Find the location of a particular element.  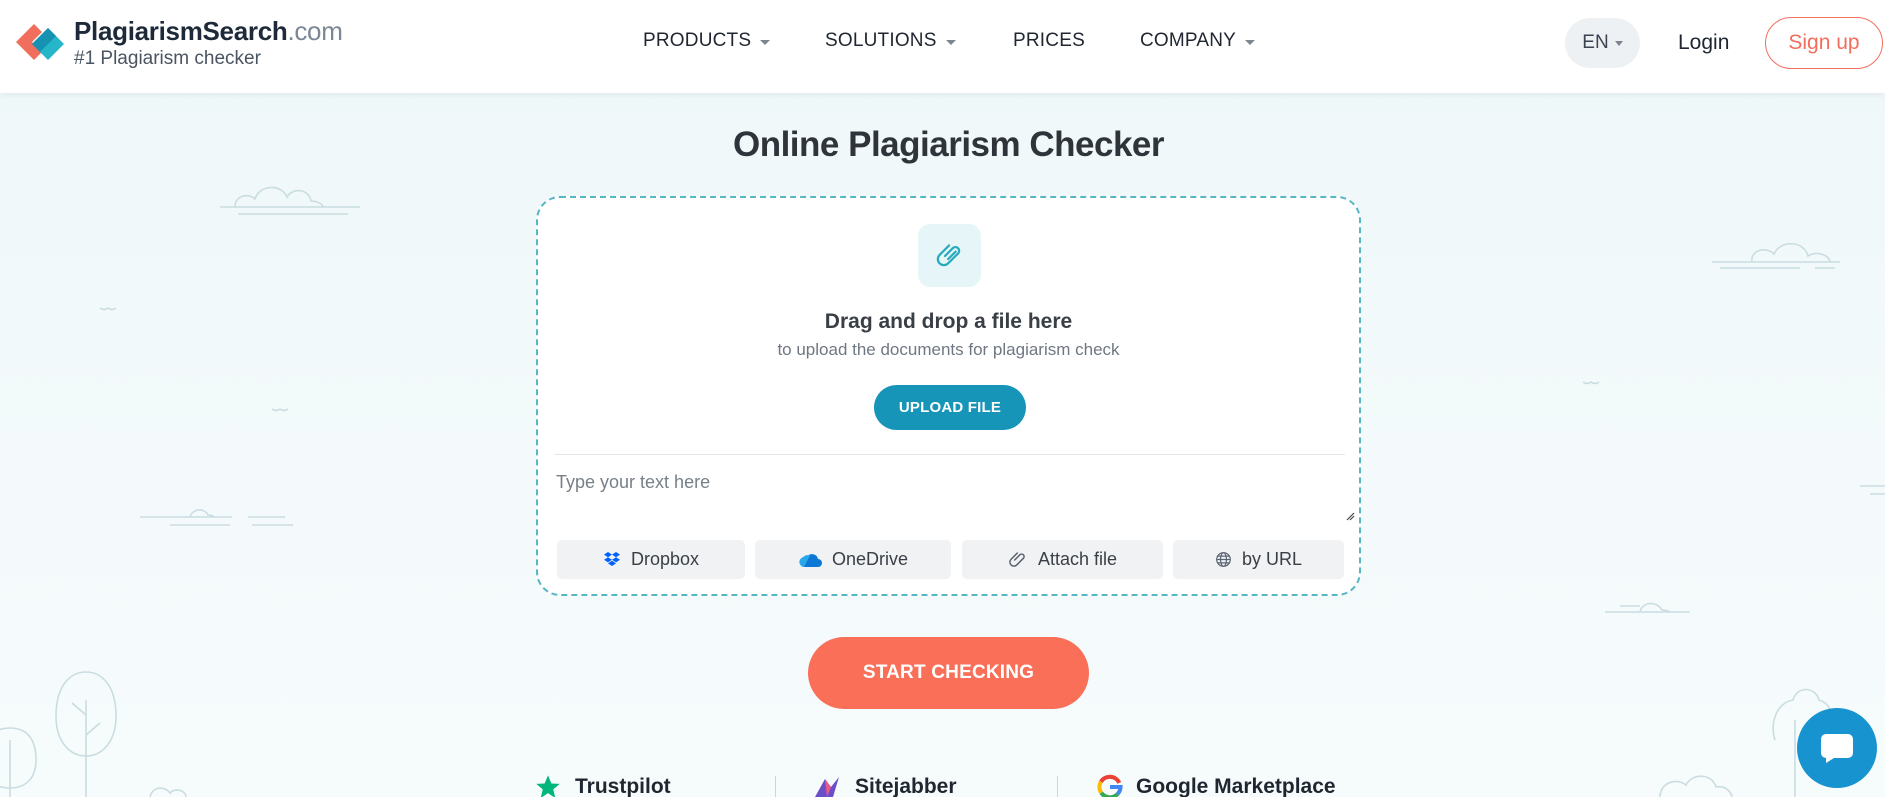

nav-company-label: COMPANY is located at coordinates (1188, 40).